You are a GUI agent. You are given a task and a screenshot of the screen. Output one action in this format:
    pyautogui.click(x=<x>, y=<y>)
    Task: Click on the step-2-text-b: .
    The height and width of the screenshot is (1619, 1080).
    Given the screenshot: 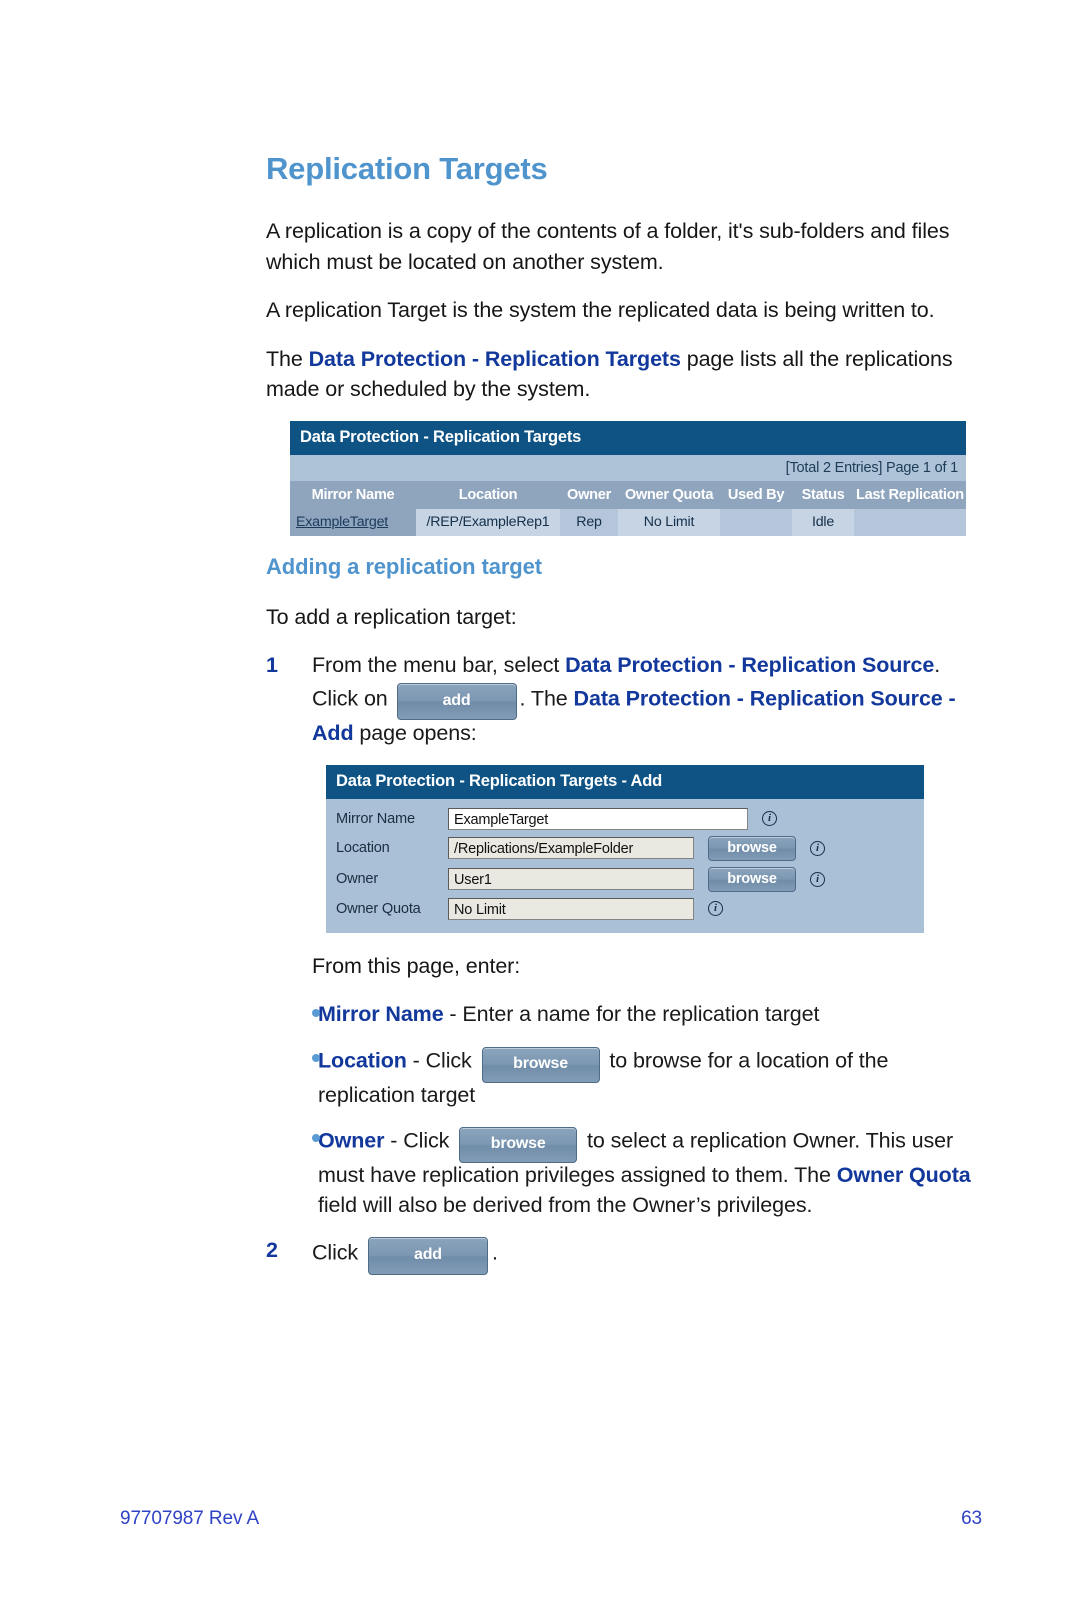 What is the action you would take?
    pyautogui.click(x=494, y=1252)
    